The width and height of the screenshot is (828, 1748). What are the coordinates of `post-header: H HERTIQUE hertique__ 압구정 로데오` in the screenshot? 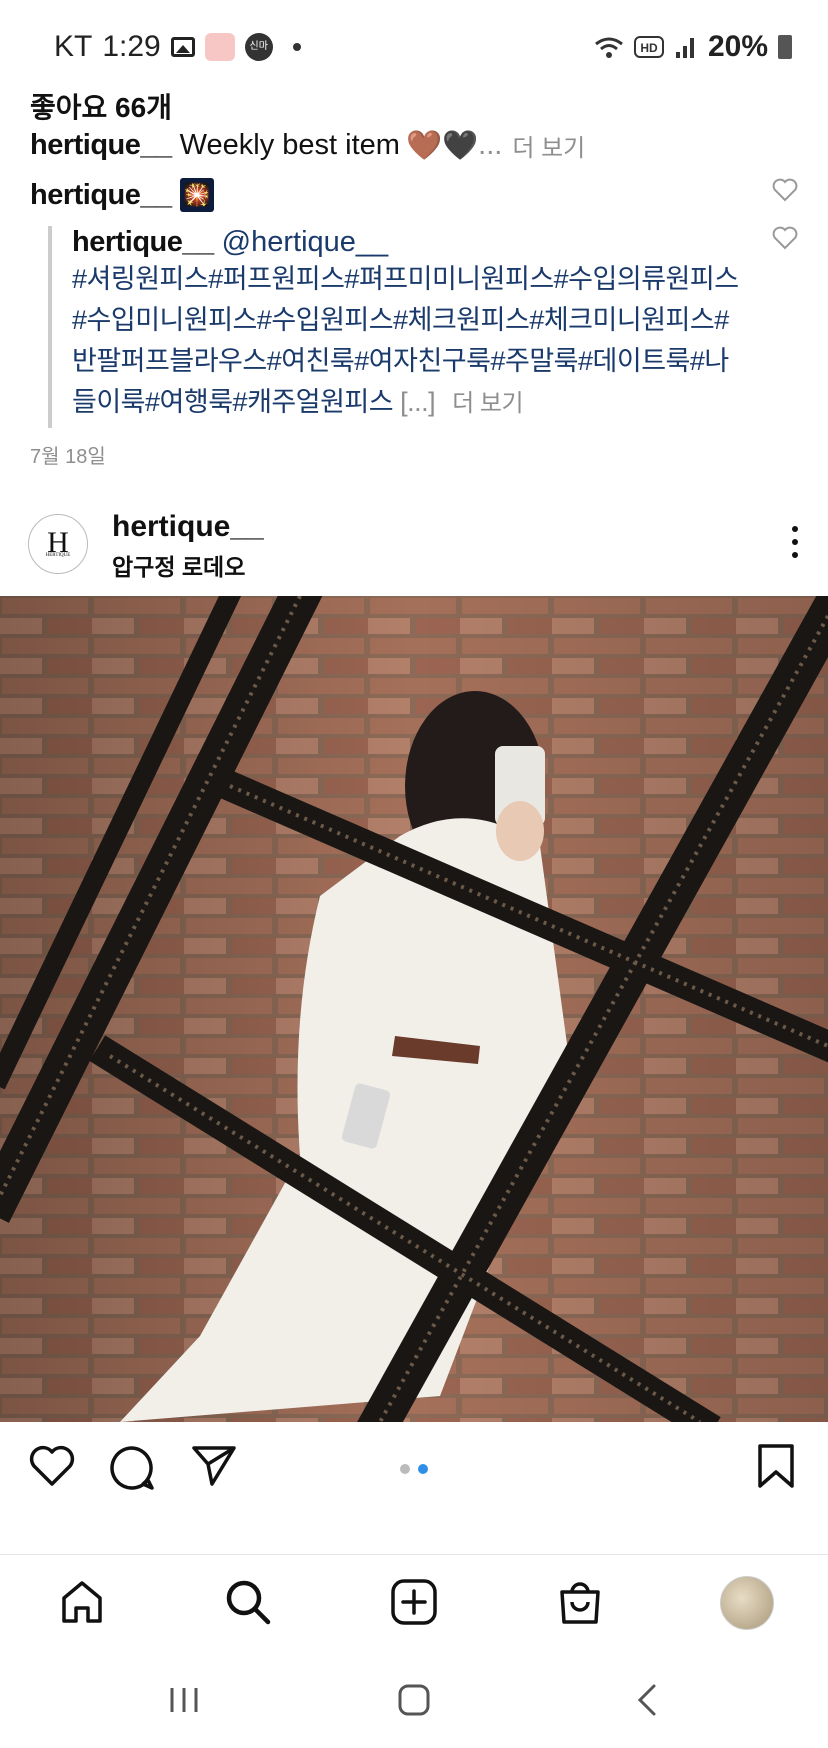 It's located at (414, 548).